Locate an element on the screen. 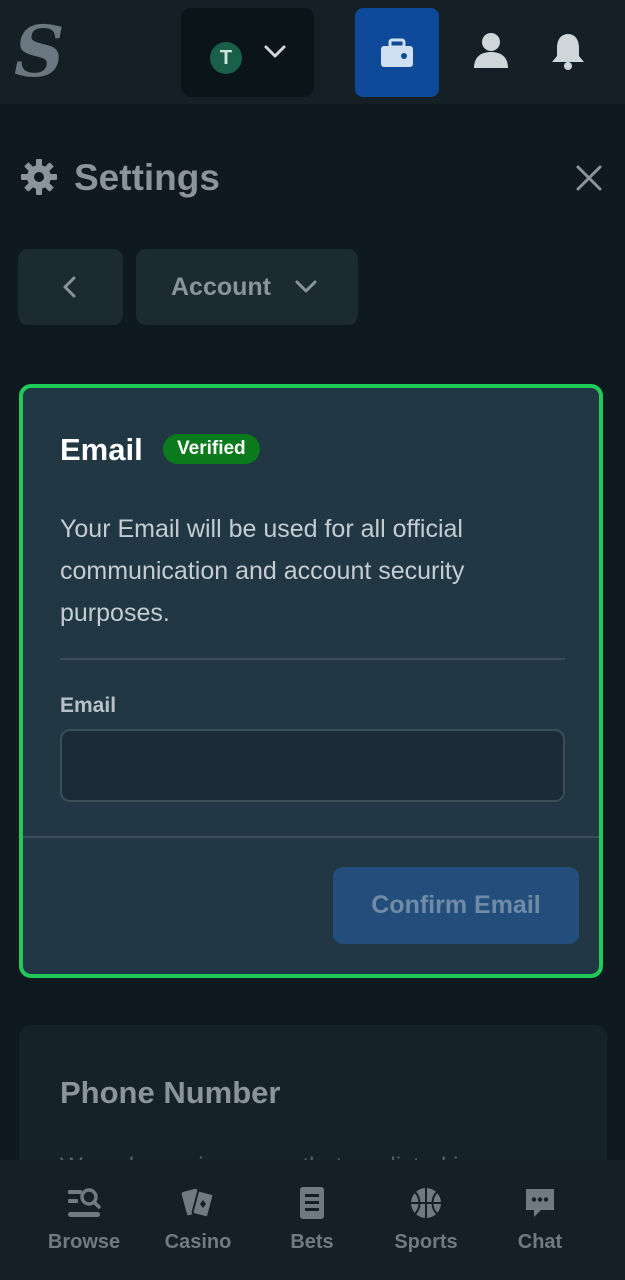 The height and width of the screenshot is (1280, 625). section-dropdown: Account is located at coordinates (247, 287).